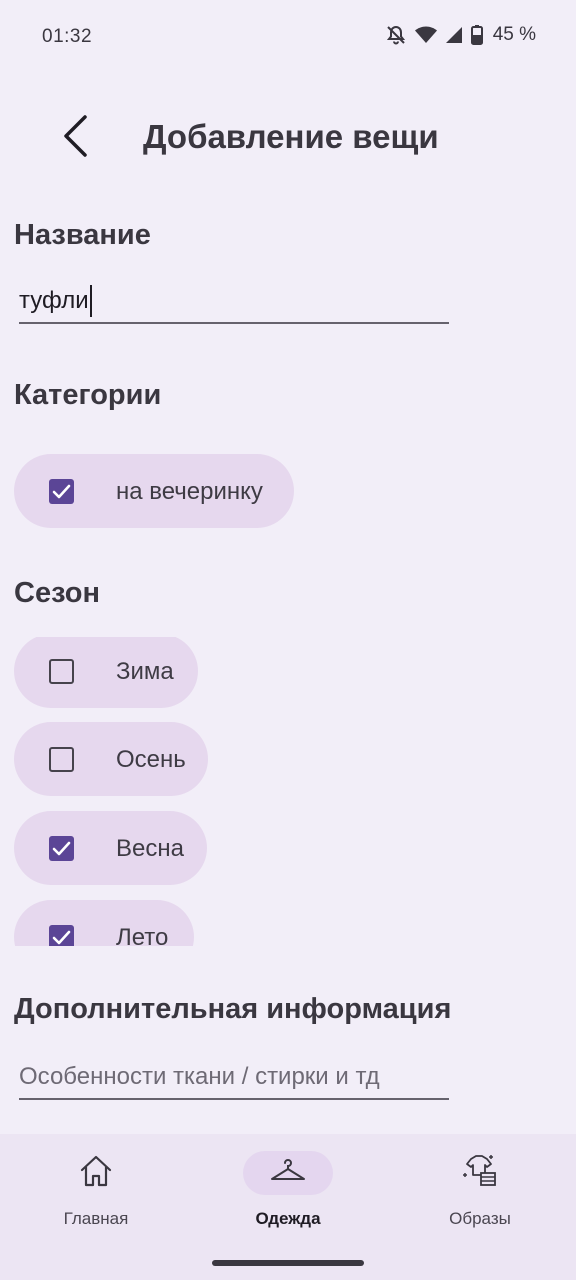 The image size is (576, 1280). What do you see at coordinates (110, 848) in the screenshot?
I see `season-chip-spring: Весна` at bounding box center [110, 848].